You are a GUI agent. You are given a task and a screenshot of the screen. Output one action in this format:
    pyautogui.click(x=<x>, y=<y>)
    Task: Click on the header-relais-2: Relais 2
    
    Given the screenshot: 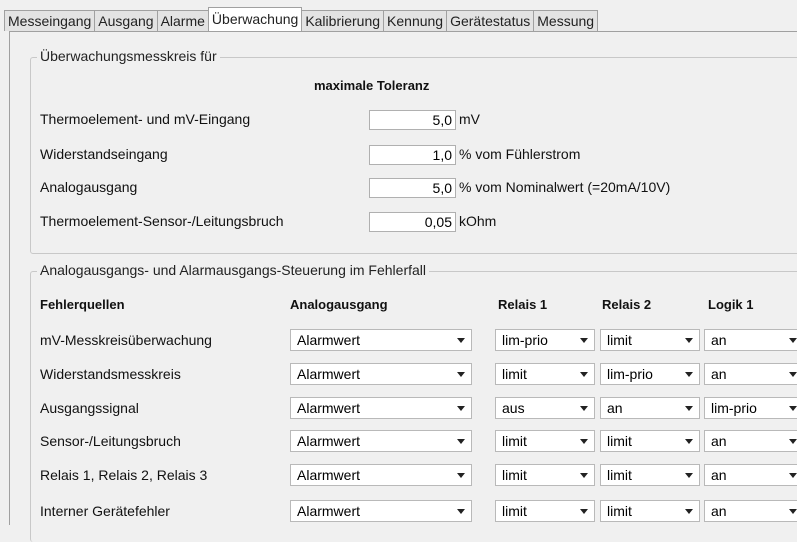 What is the action you would take?
    pyautogui.click(x=627, y=304)
    